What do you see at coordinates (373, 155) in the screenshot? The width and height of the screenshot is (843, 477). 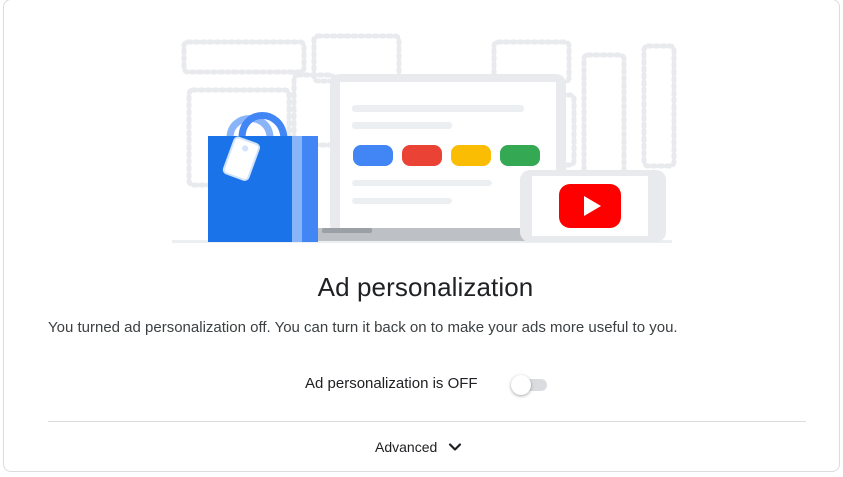 I see `blue-dot` at bounding box center [373, 155].